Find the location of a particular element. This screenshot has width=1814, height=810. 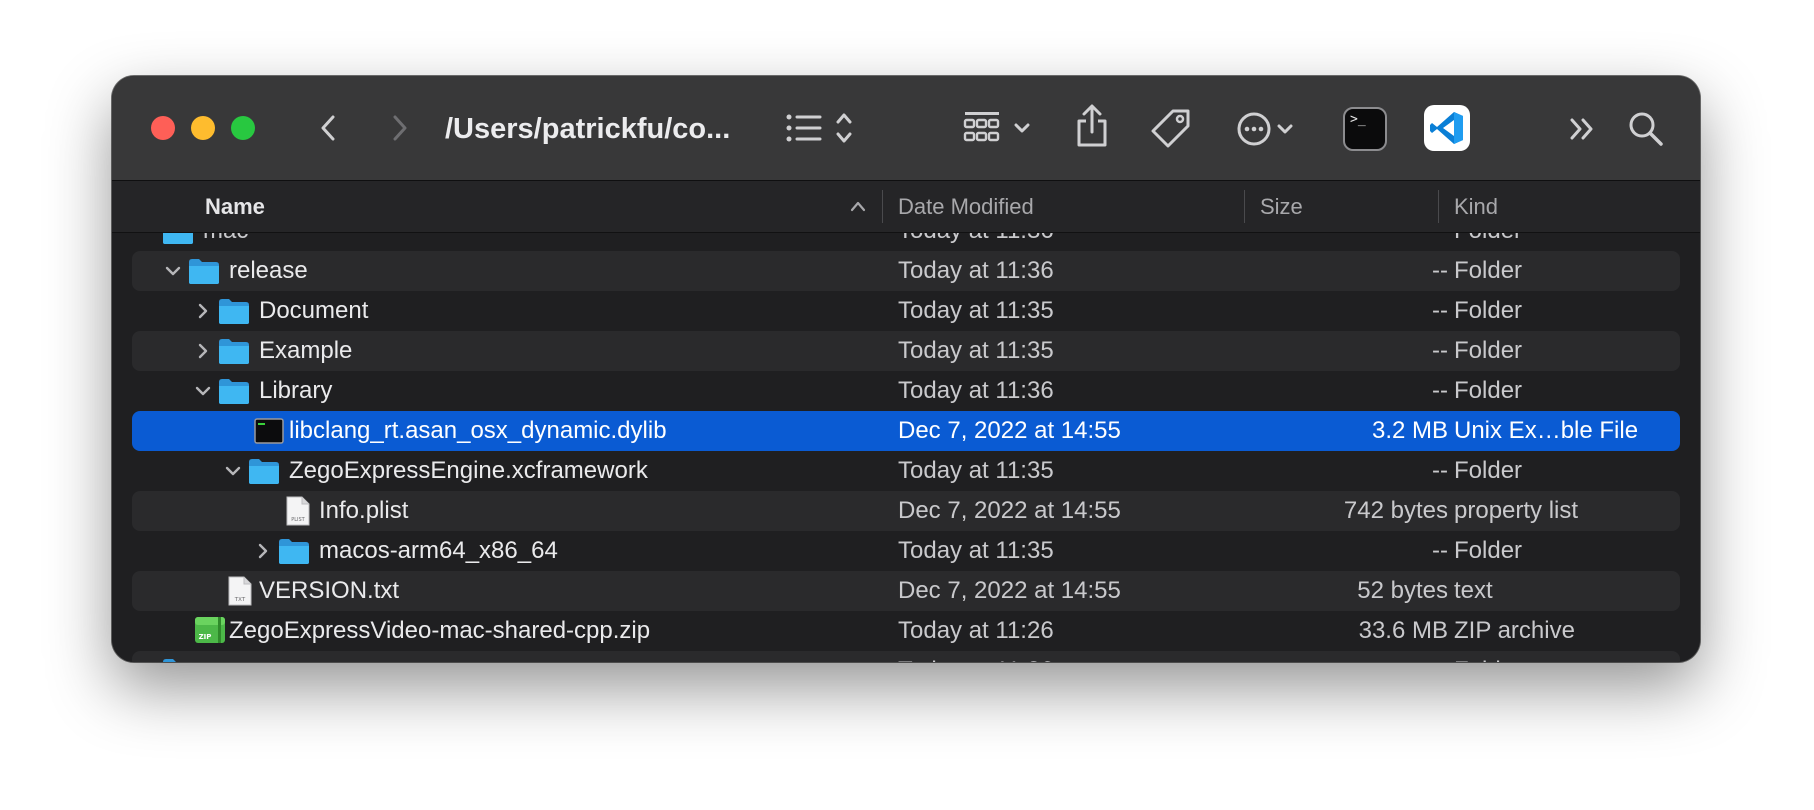

row-kind: text is located at coordinates (1473, 590).